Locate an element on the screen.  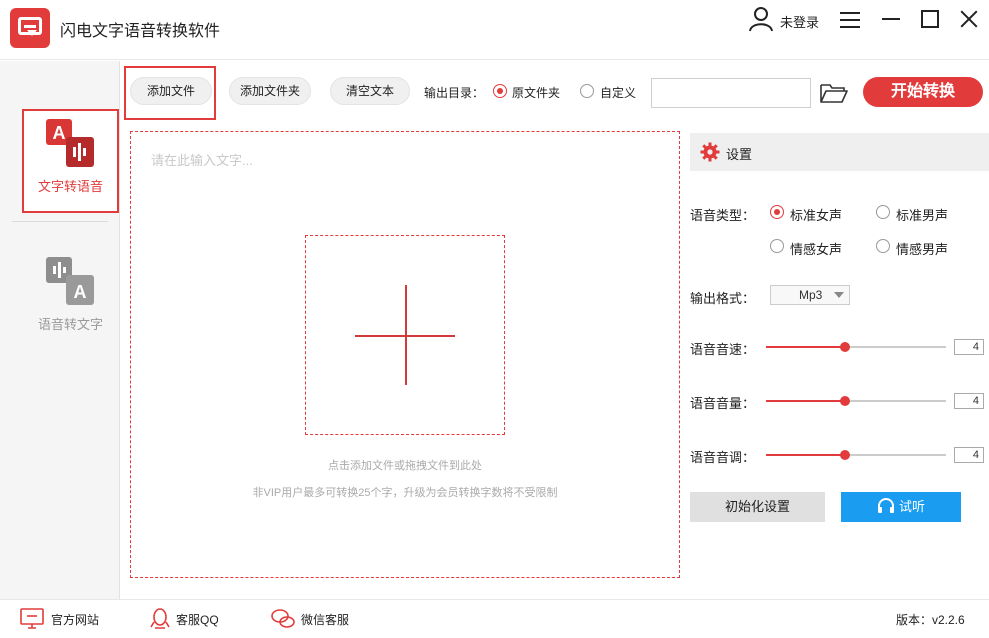
format-label: 输出格式： is located at coordinates (722, 297).